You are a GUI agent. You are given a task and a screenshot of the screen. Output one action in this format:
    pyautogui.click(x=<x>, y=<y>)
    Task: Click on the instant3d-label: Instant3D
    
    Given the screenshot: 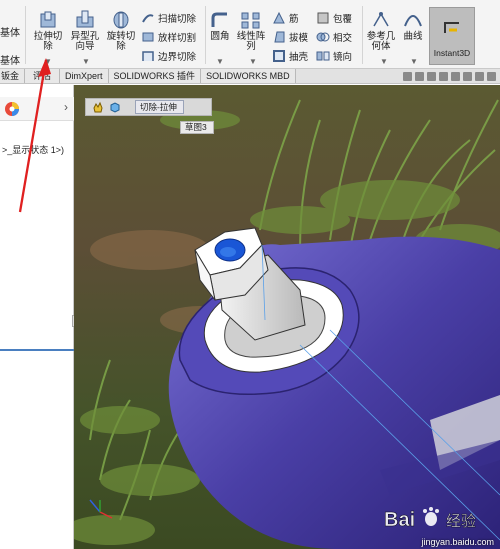 What is the action you would take?
    pyautogui.click(x=452, y=53)
    